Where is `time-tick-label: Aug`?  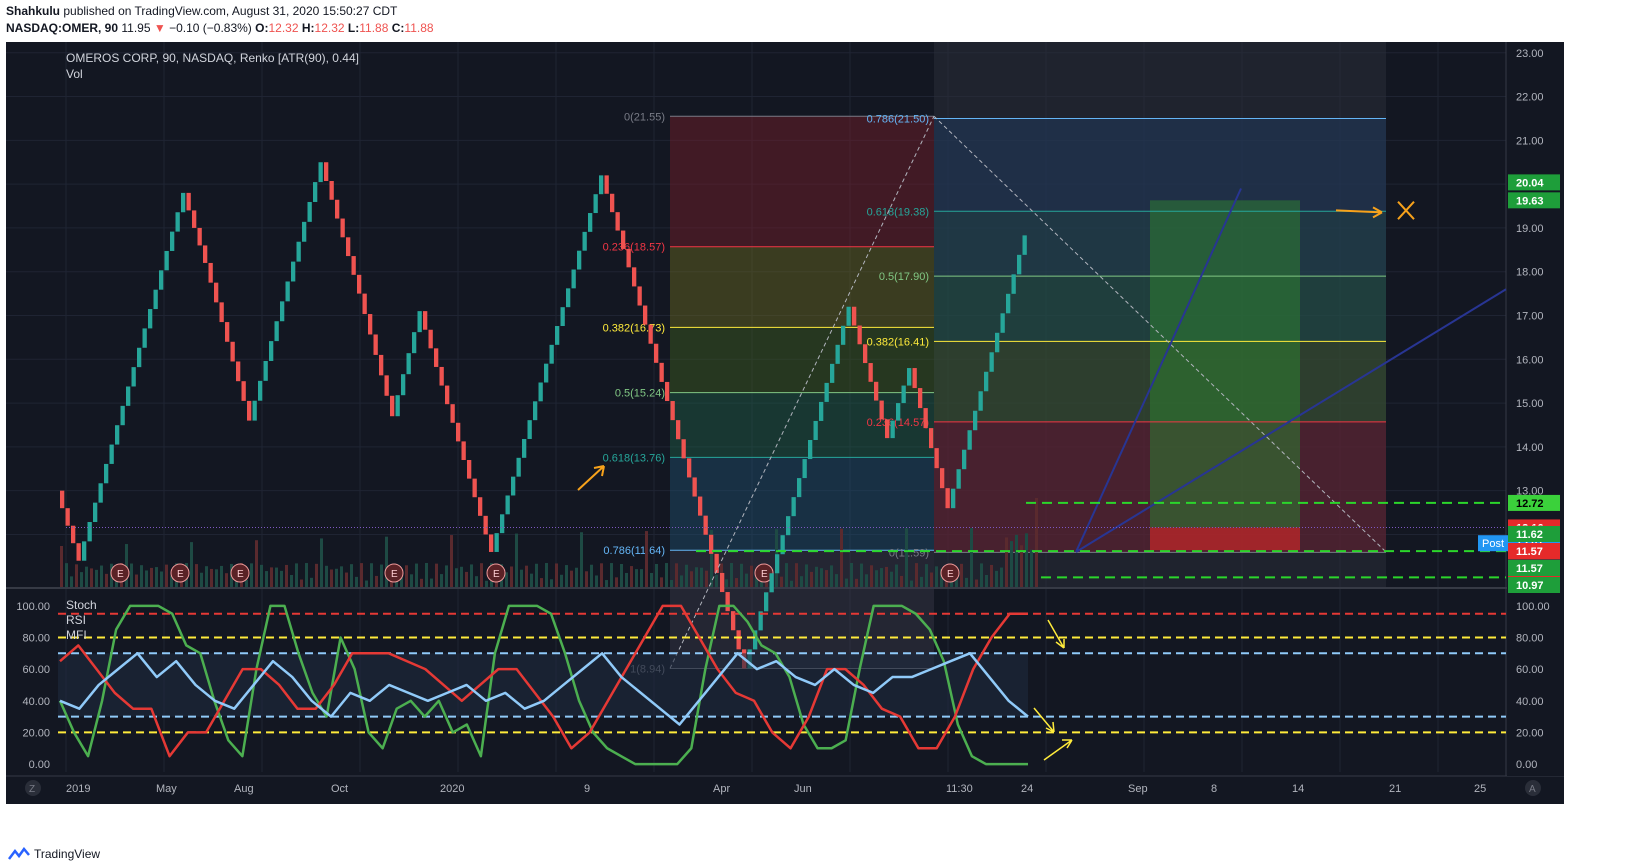 time-tick-label: Aug is located at coordinates (244, 789).